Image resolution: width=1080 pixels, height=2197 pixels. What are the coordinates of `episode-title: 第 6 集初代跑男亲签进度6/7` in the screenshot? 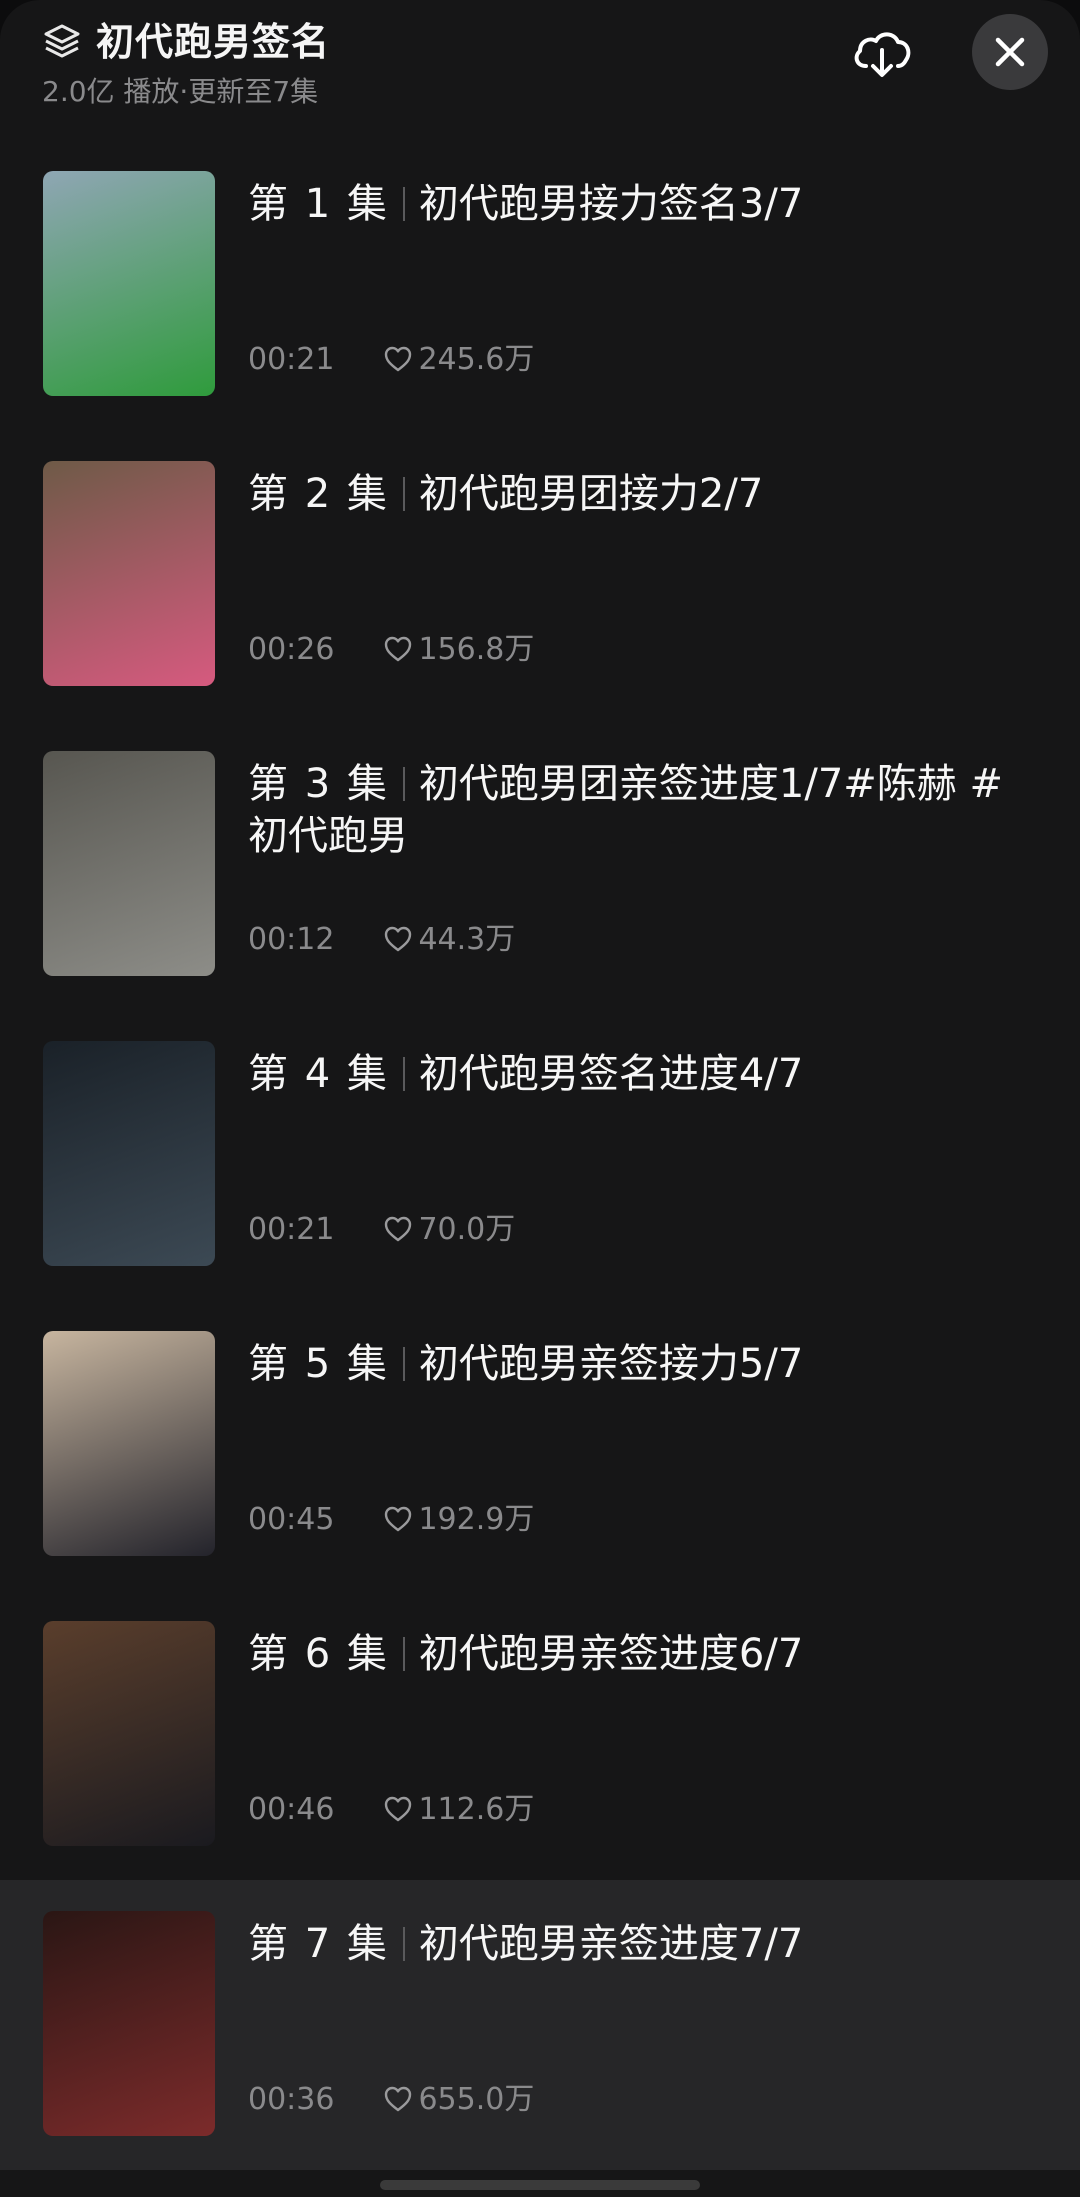 It's located at (643, 1654).